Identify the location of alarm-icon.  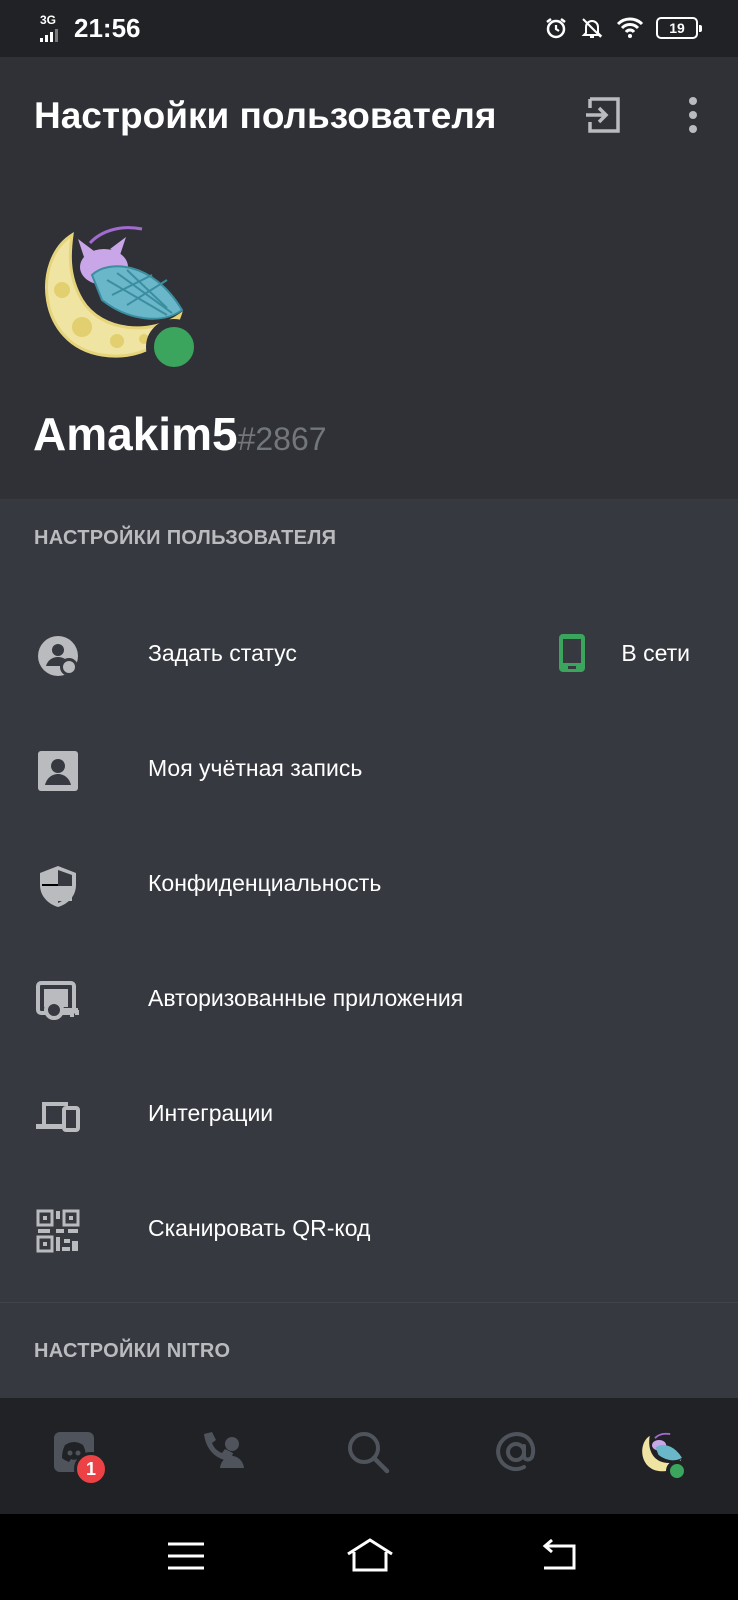
(556, 28).